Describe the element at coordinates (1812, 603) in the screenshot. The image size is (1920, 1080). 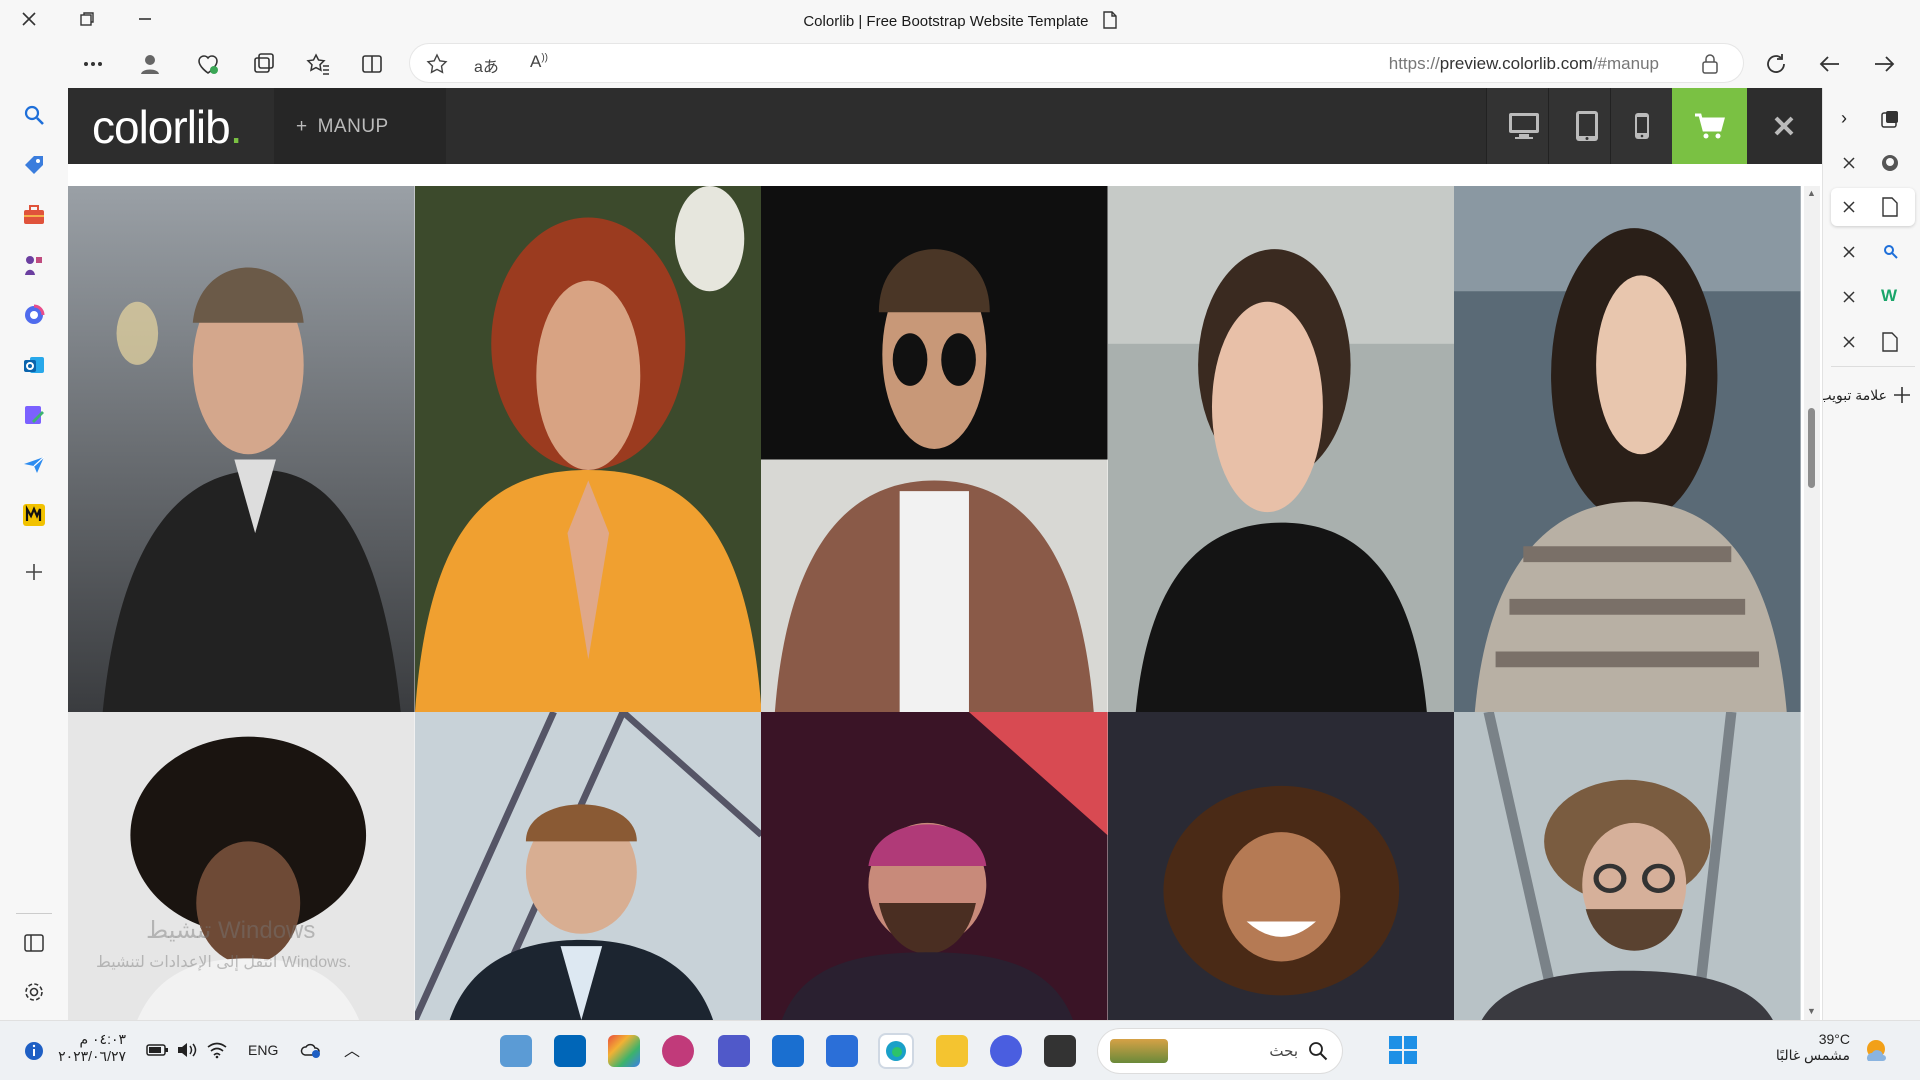
I see `page-scrollbar: ▲ ▼` at that location.